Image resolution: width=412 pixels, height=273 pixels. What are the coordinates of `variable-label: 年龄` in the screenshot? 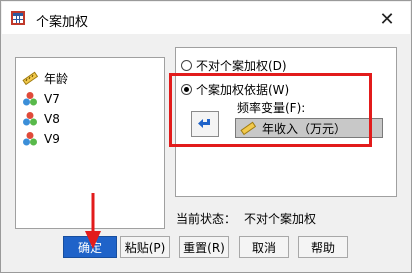 It's located at (56, 78).